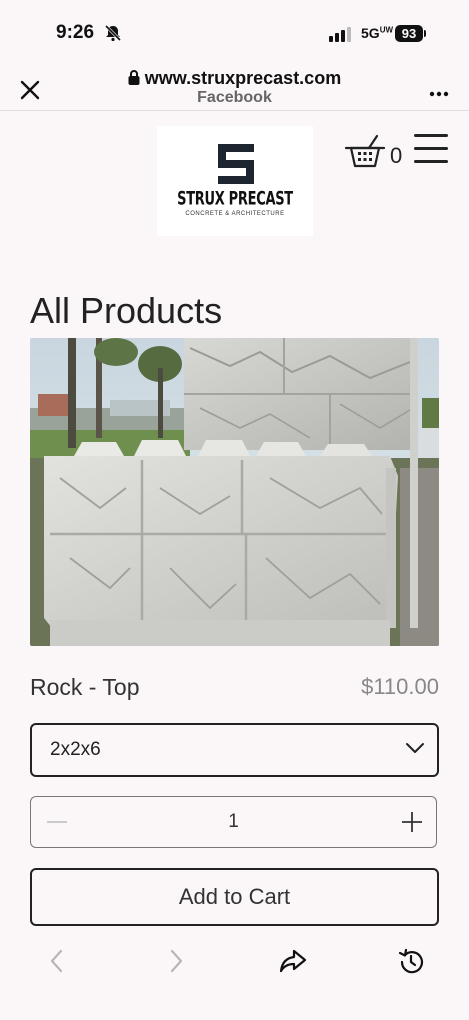 This screenshot has width=469, height=1020. I want to click on add-to-cart-button: Add to Cart, so click(234, 897).